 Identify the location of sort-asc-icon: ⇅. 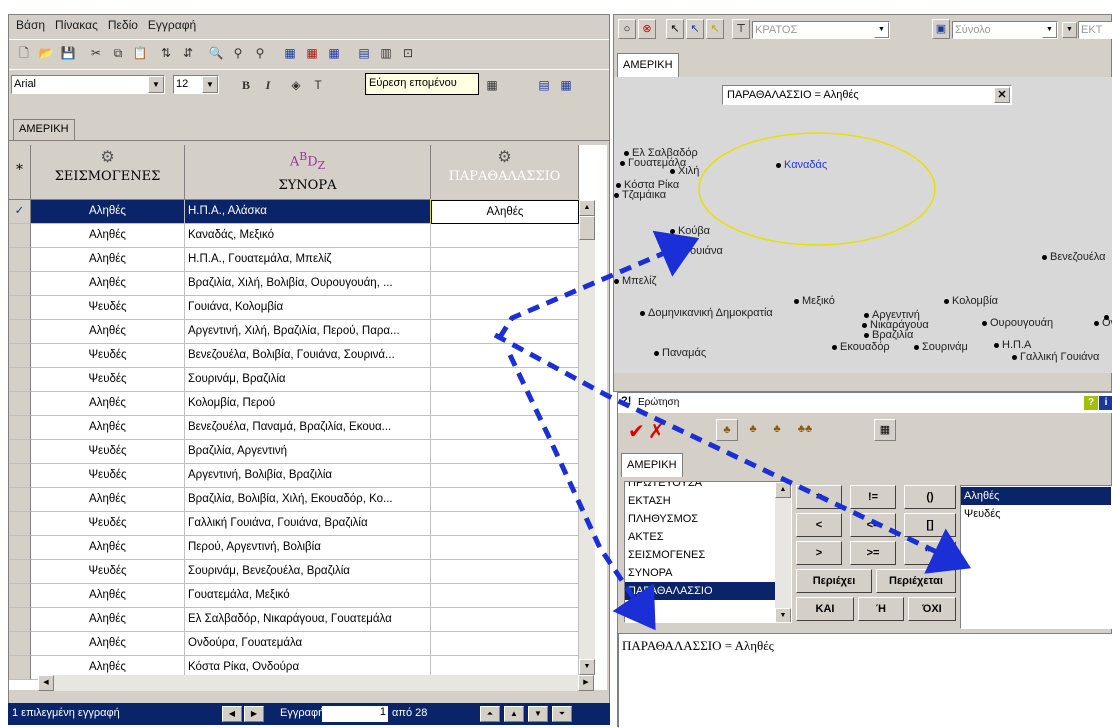
(166, 53).